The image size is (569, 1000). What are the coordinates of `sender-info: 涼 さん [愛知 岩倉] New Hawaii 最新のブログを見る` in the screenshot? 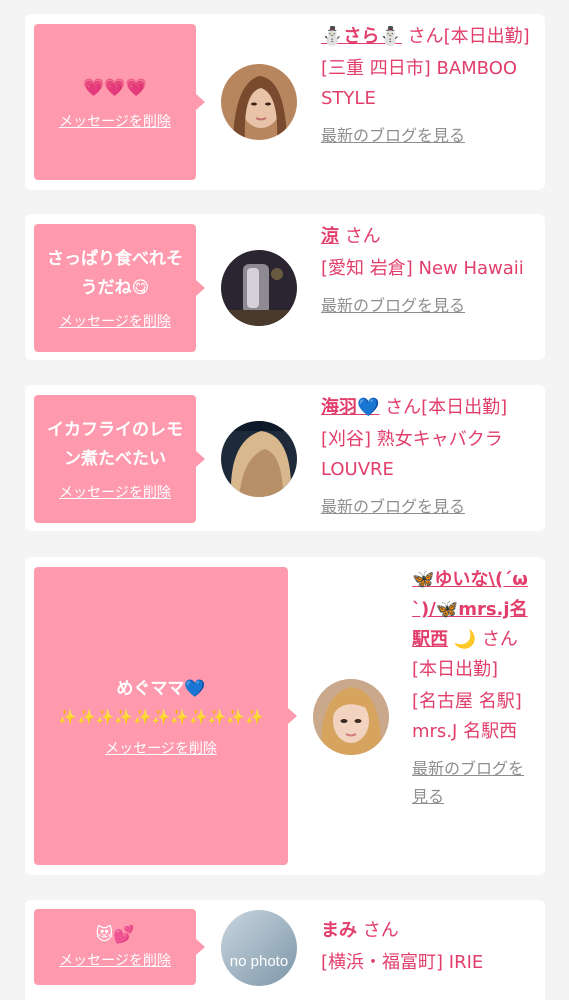 It's located at (428, 271).